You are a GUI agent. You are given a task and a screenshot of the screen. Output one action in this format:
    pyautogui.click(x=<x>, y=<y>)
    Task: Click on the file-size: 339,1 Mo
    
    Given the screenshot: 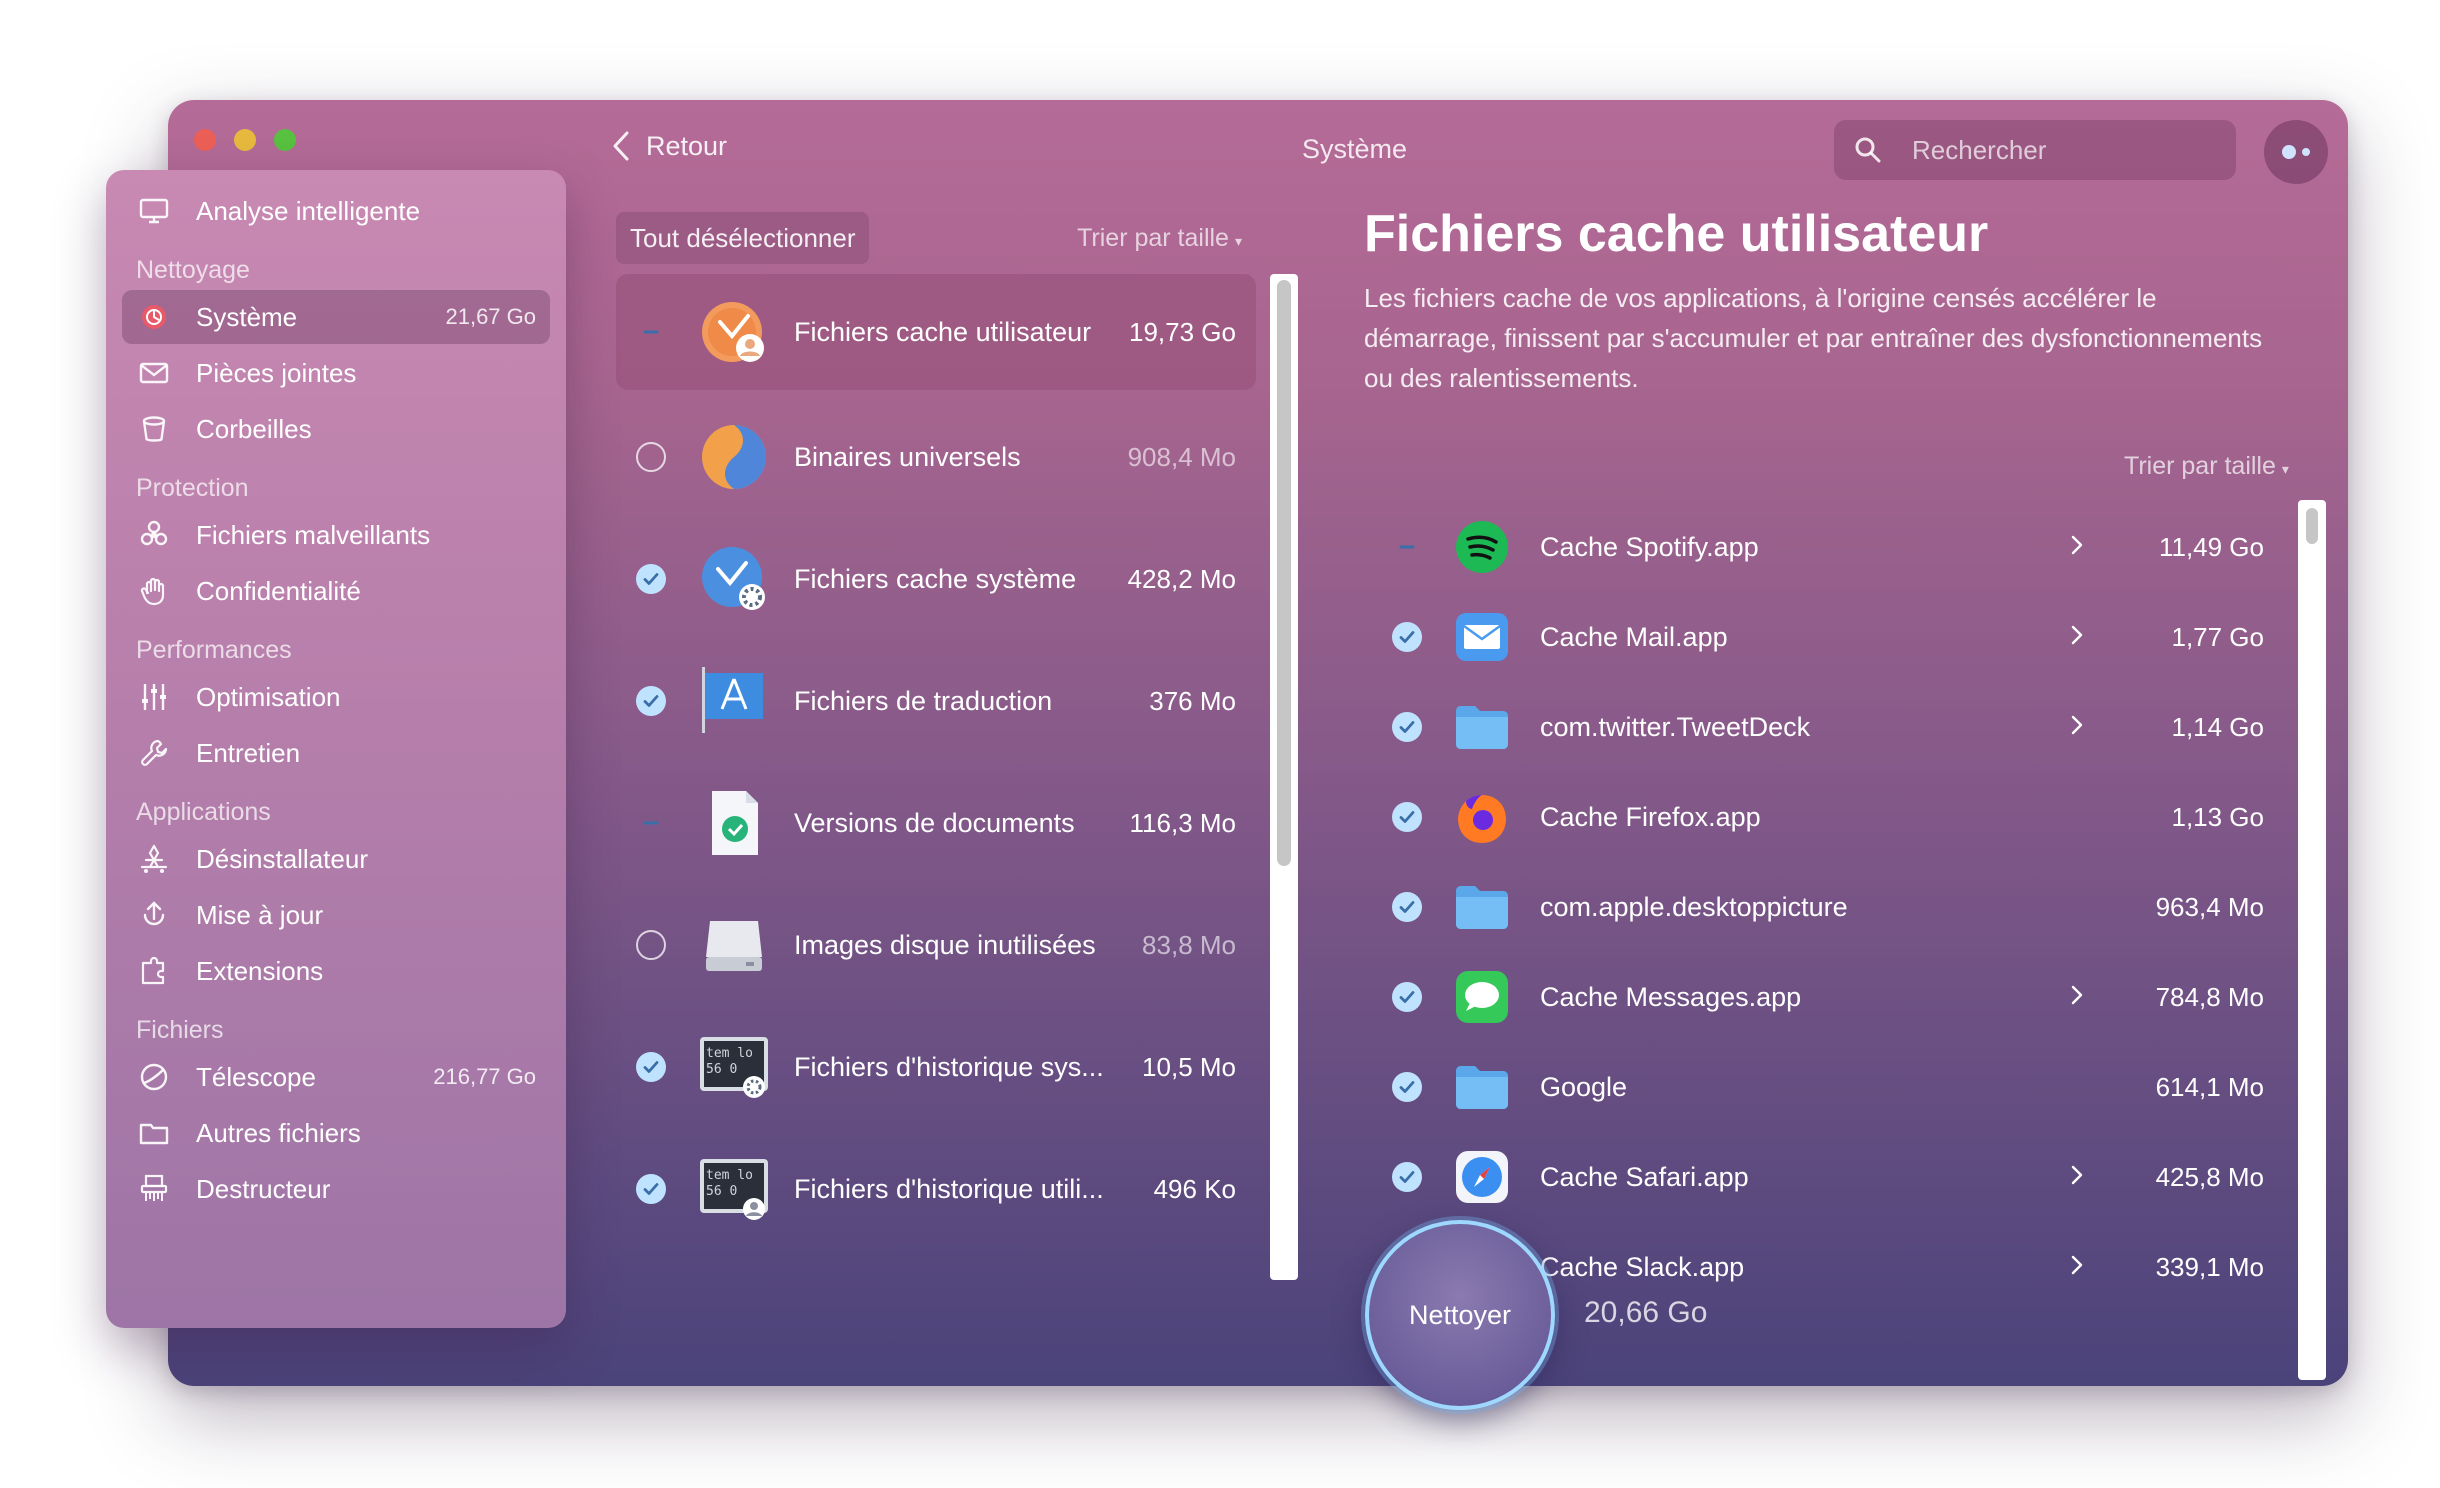 What is the action you would take?
    pyautogui.click(x=2209, y=1266)
    